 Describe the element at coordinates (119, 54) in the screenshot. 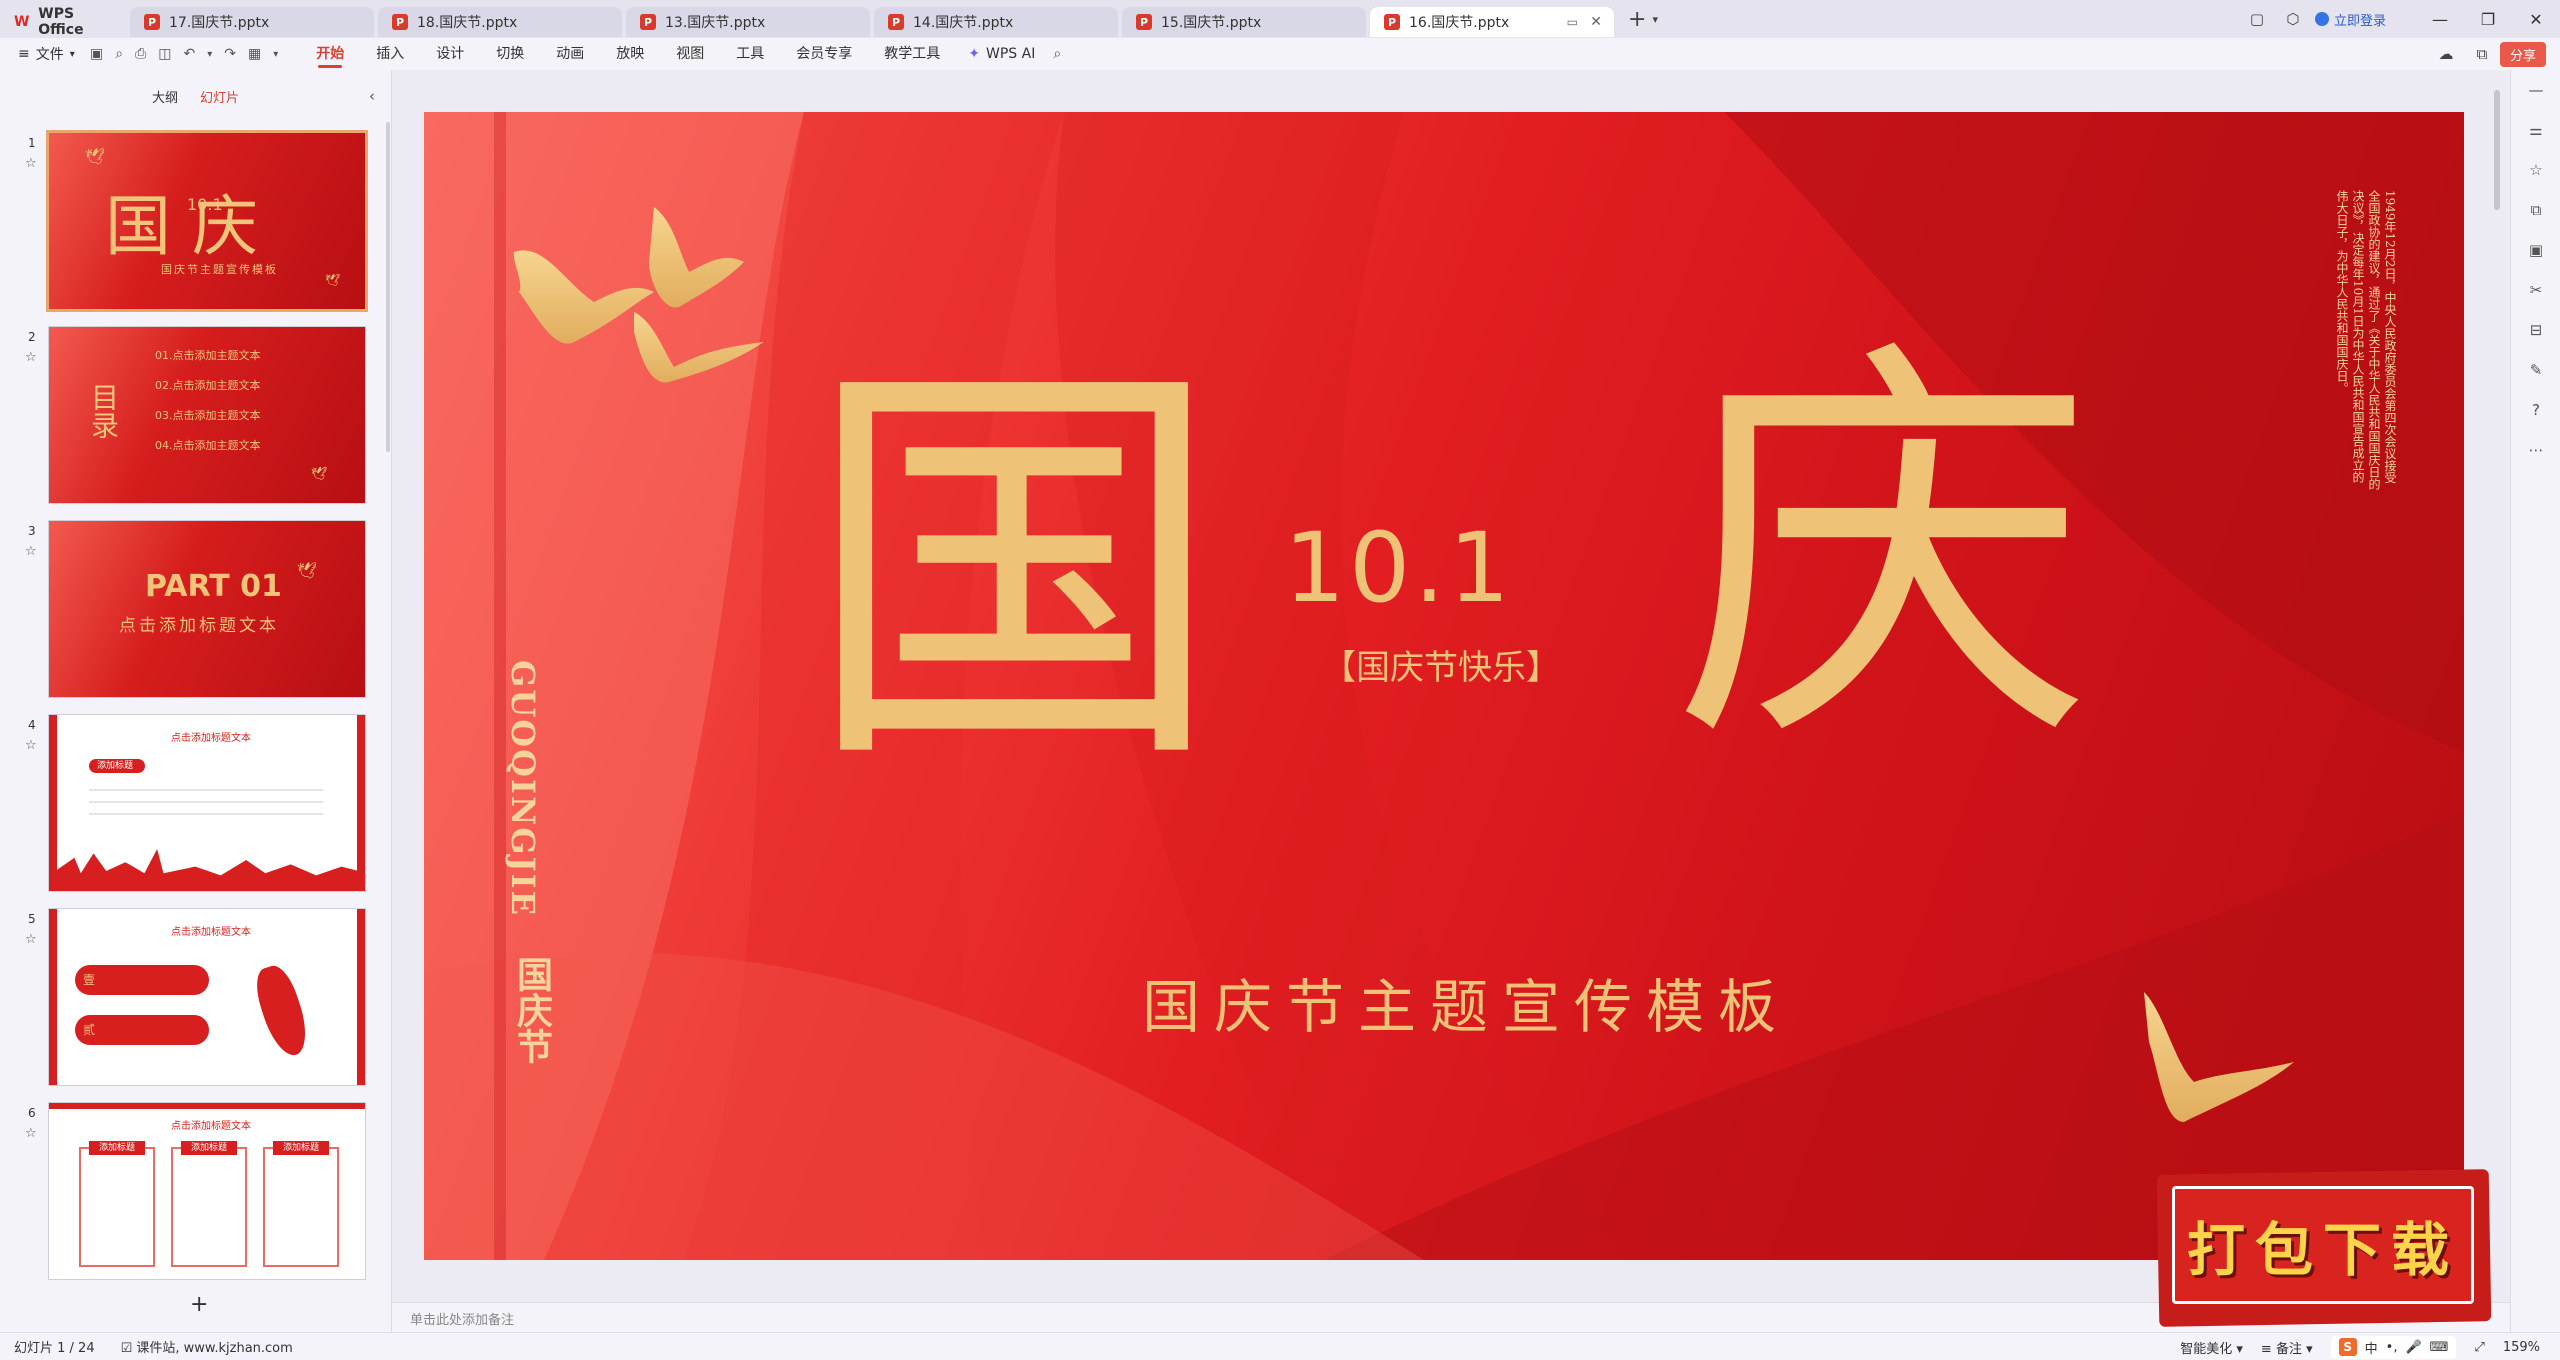

I see `link-icon: ⌕` at that location.